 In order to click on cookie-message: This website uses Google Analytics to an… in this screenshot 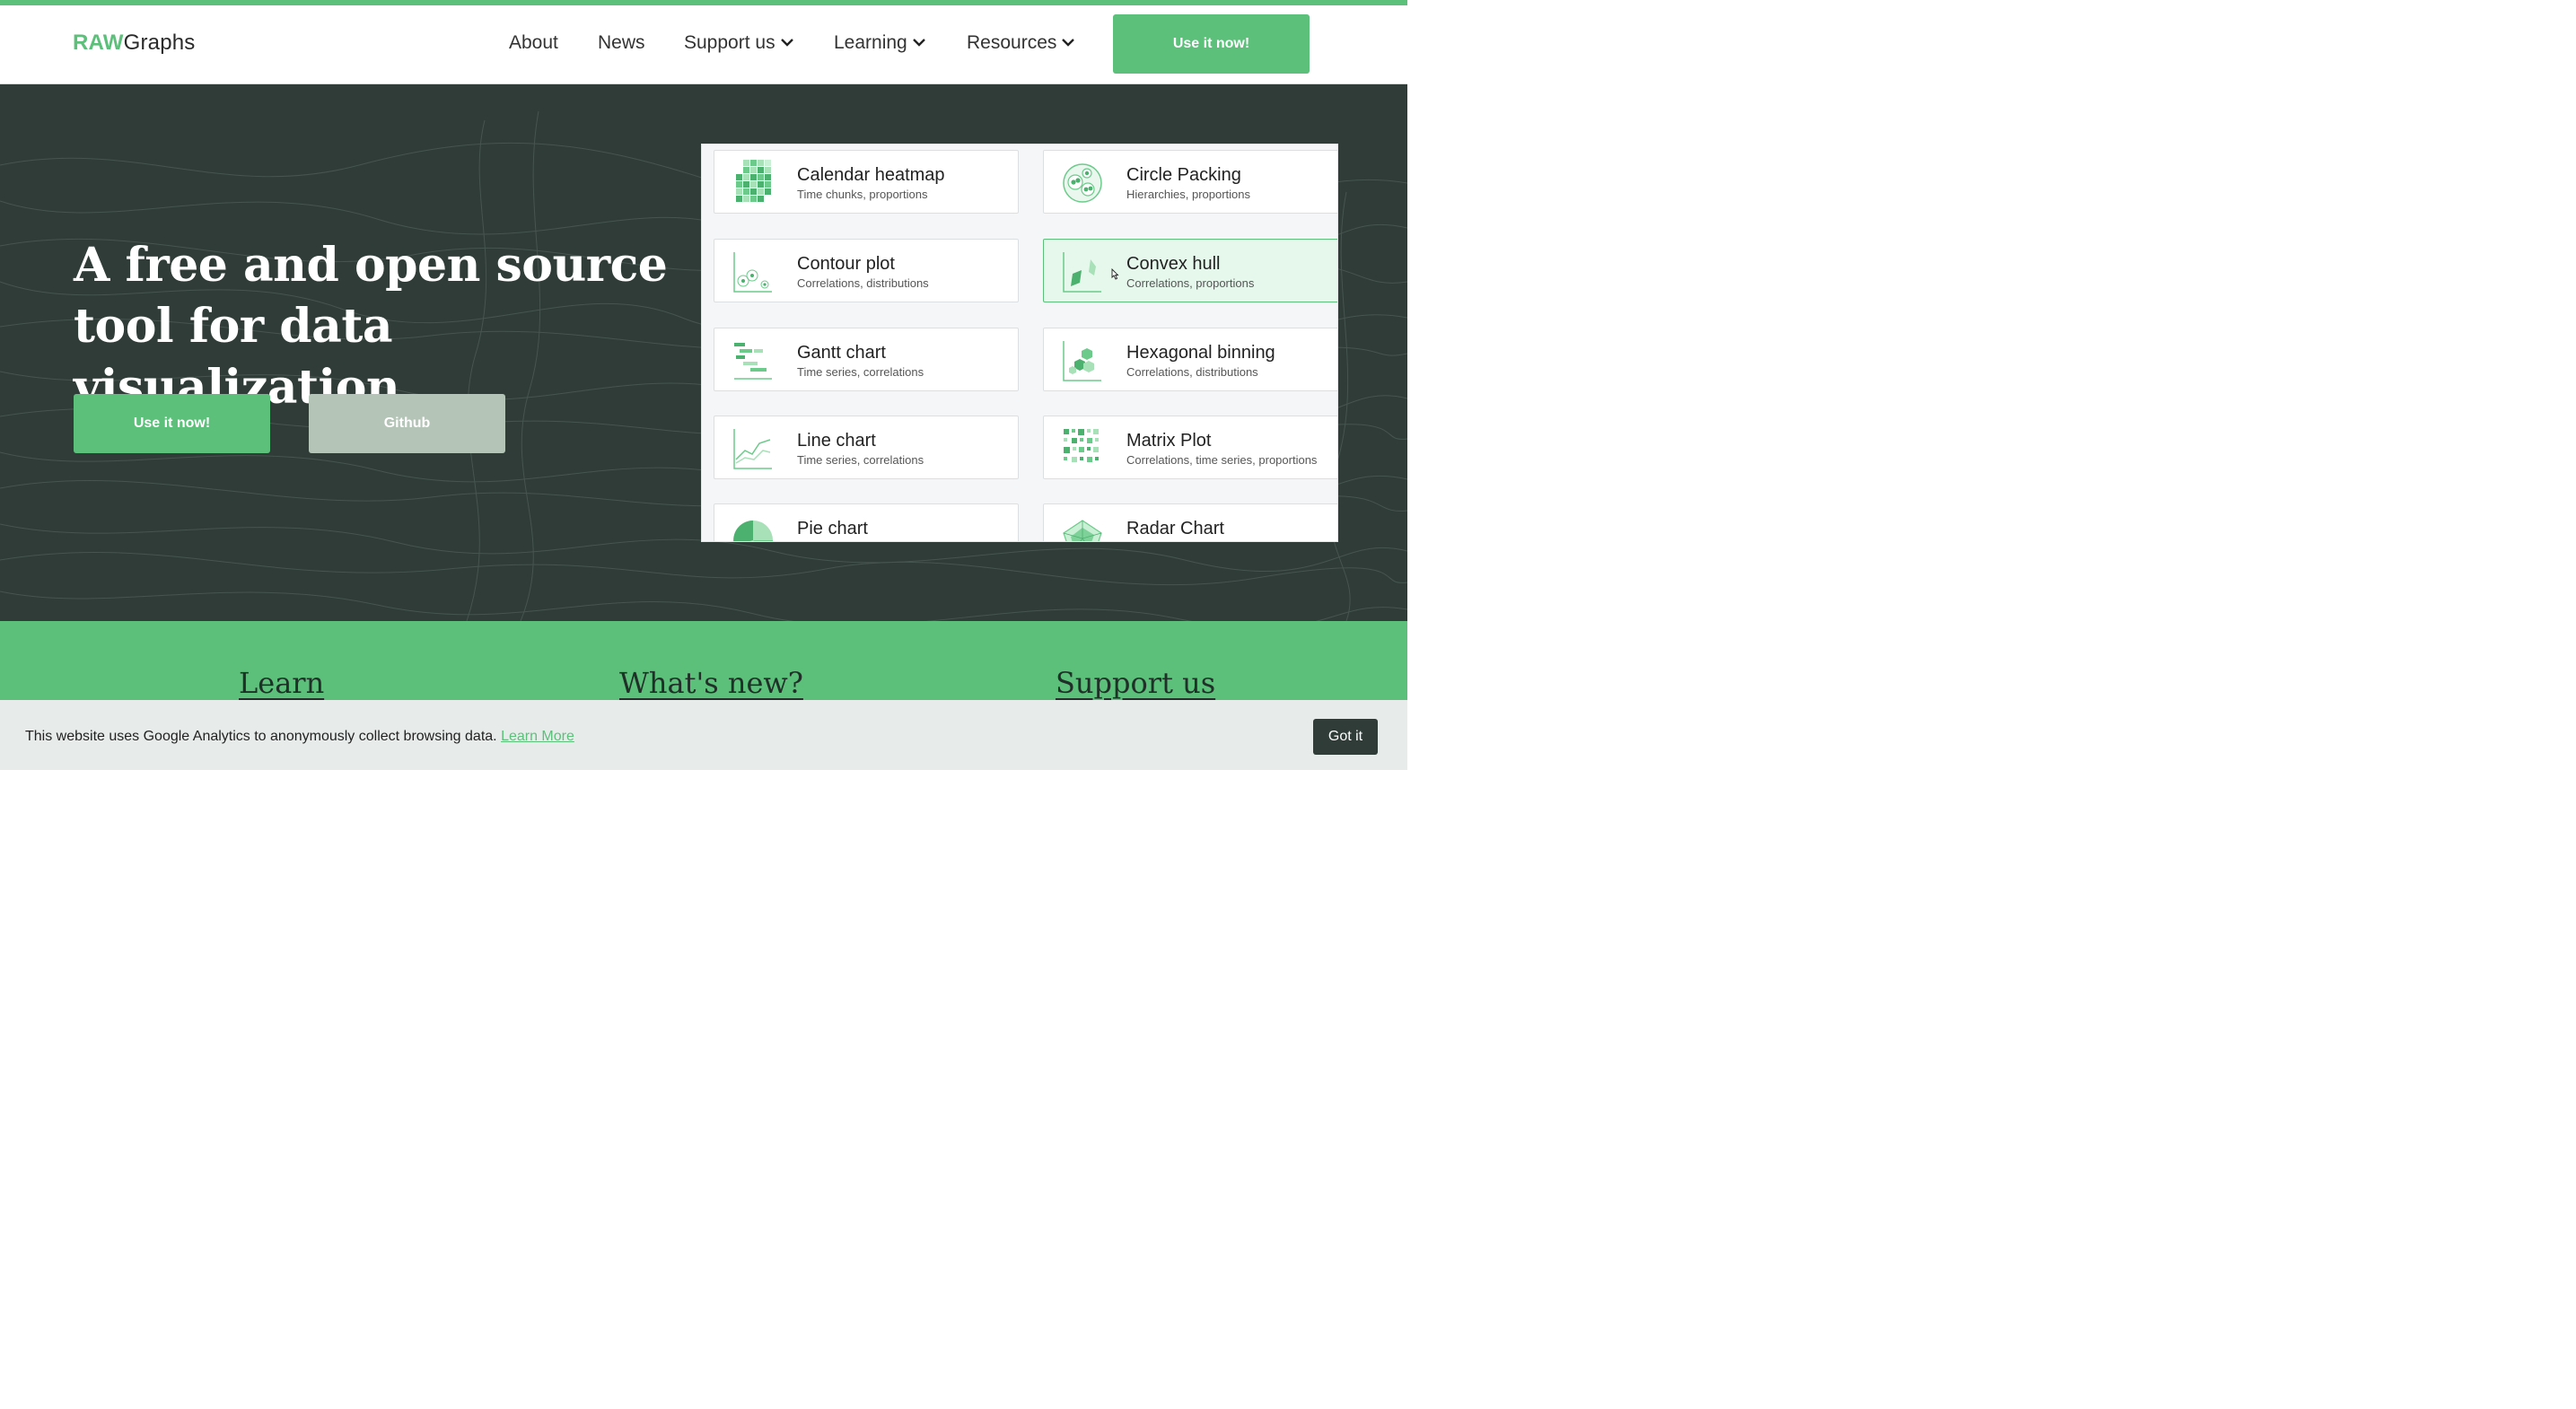, I will do `click(299, 737)`.